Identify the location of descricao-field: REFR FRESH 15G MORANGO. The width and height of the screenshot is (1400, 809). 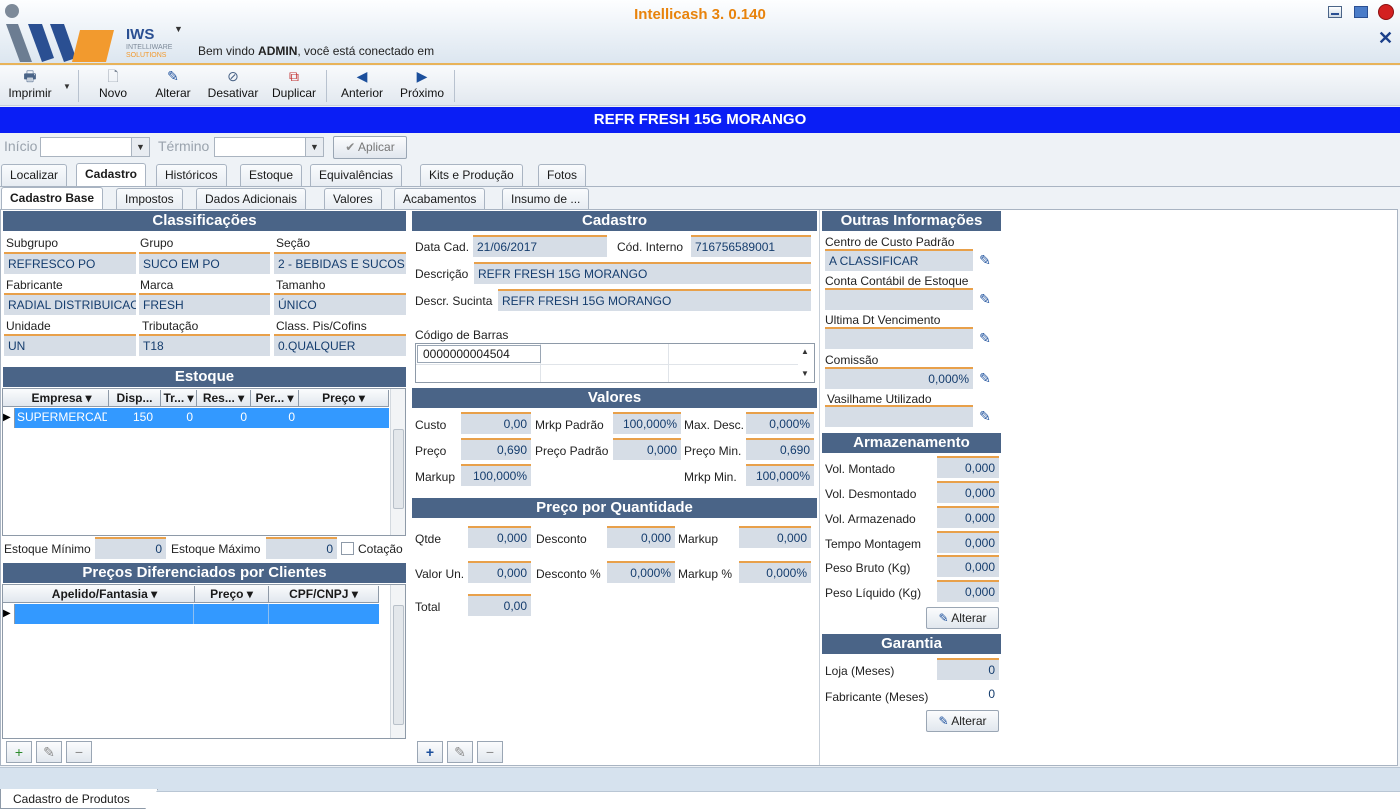
(642, 273).